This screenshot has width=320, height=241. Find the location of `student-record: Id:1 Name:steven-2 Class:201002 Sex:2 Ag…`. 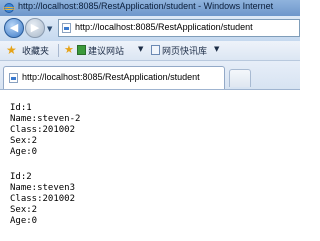

student-record: Id:1 Name:steven-2 Class:201002 Sex:2 Ag… is located at coordinates (45, 130).